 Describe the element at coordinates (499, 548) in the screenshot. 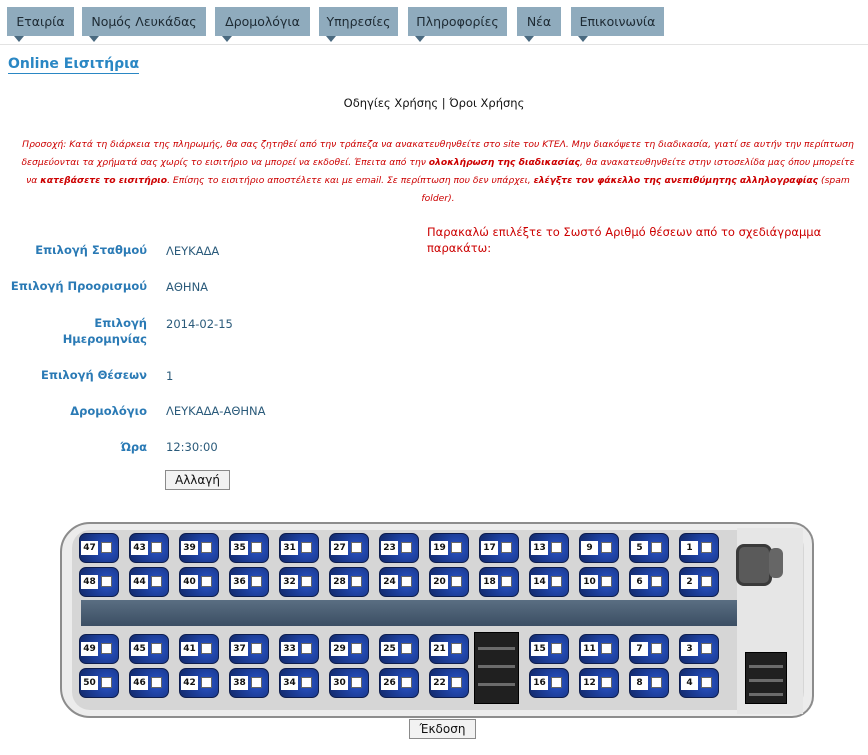

I see `seat: 17` at that location.